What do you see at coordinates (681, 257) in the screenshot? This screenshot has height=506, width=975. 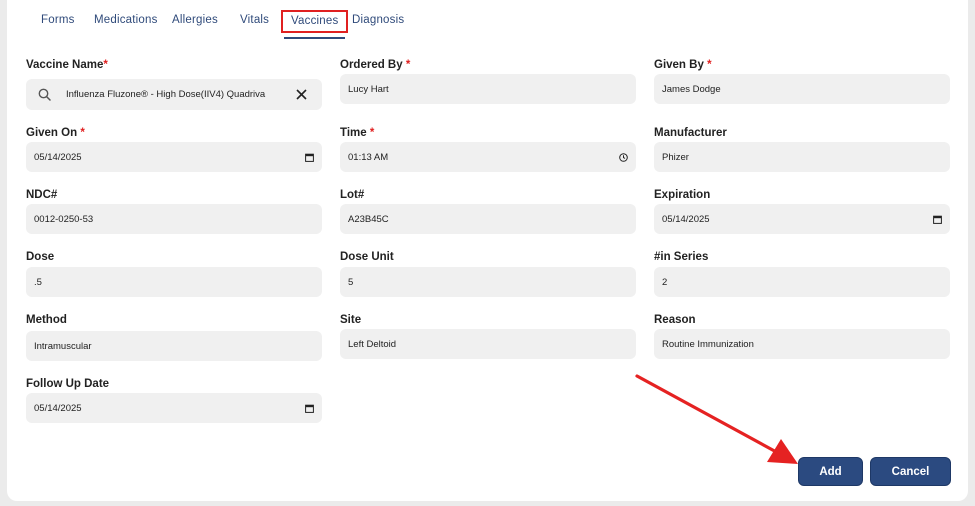 I see `in-series-label: #in Series` at bounding box center [681, 257].